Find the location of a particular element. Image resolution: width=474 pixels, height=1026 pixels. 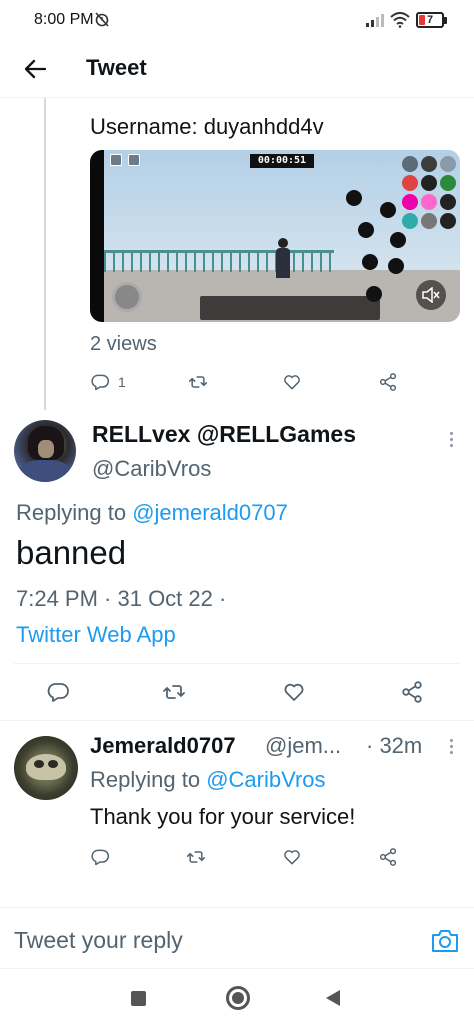

reply-composer is located at coordinates (237, 938).